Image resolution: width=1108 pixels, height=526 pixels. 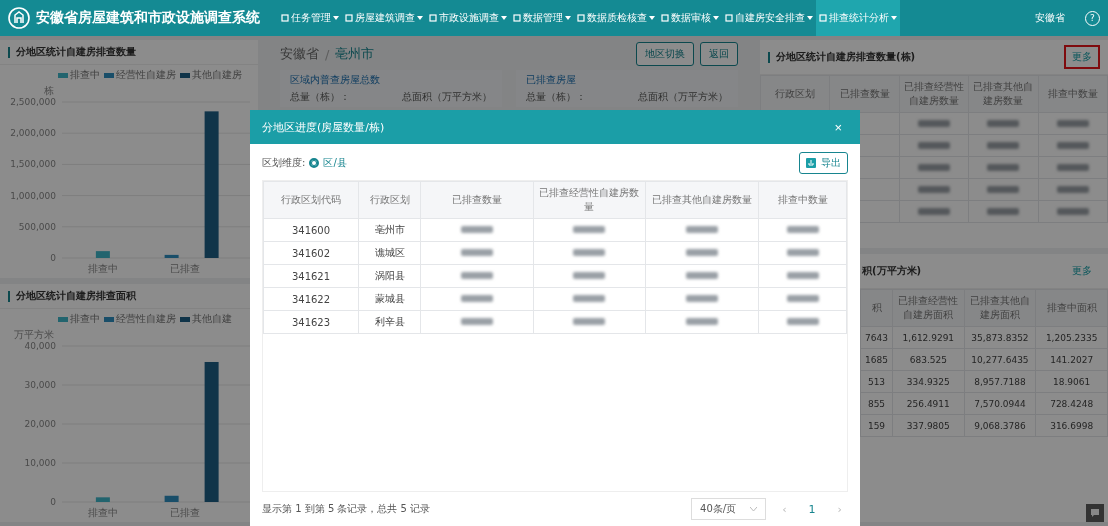 I want to click on logo-icon, so click(x=19, y=18).